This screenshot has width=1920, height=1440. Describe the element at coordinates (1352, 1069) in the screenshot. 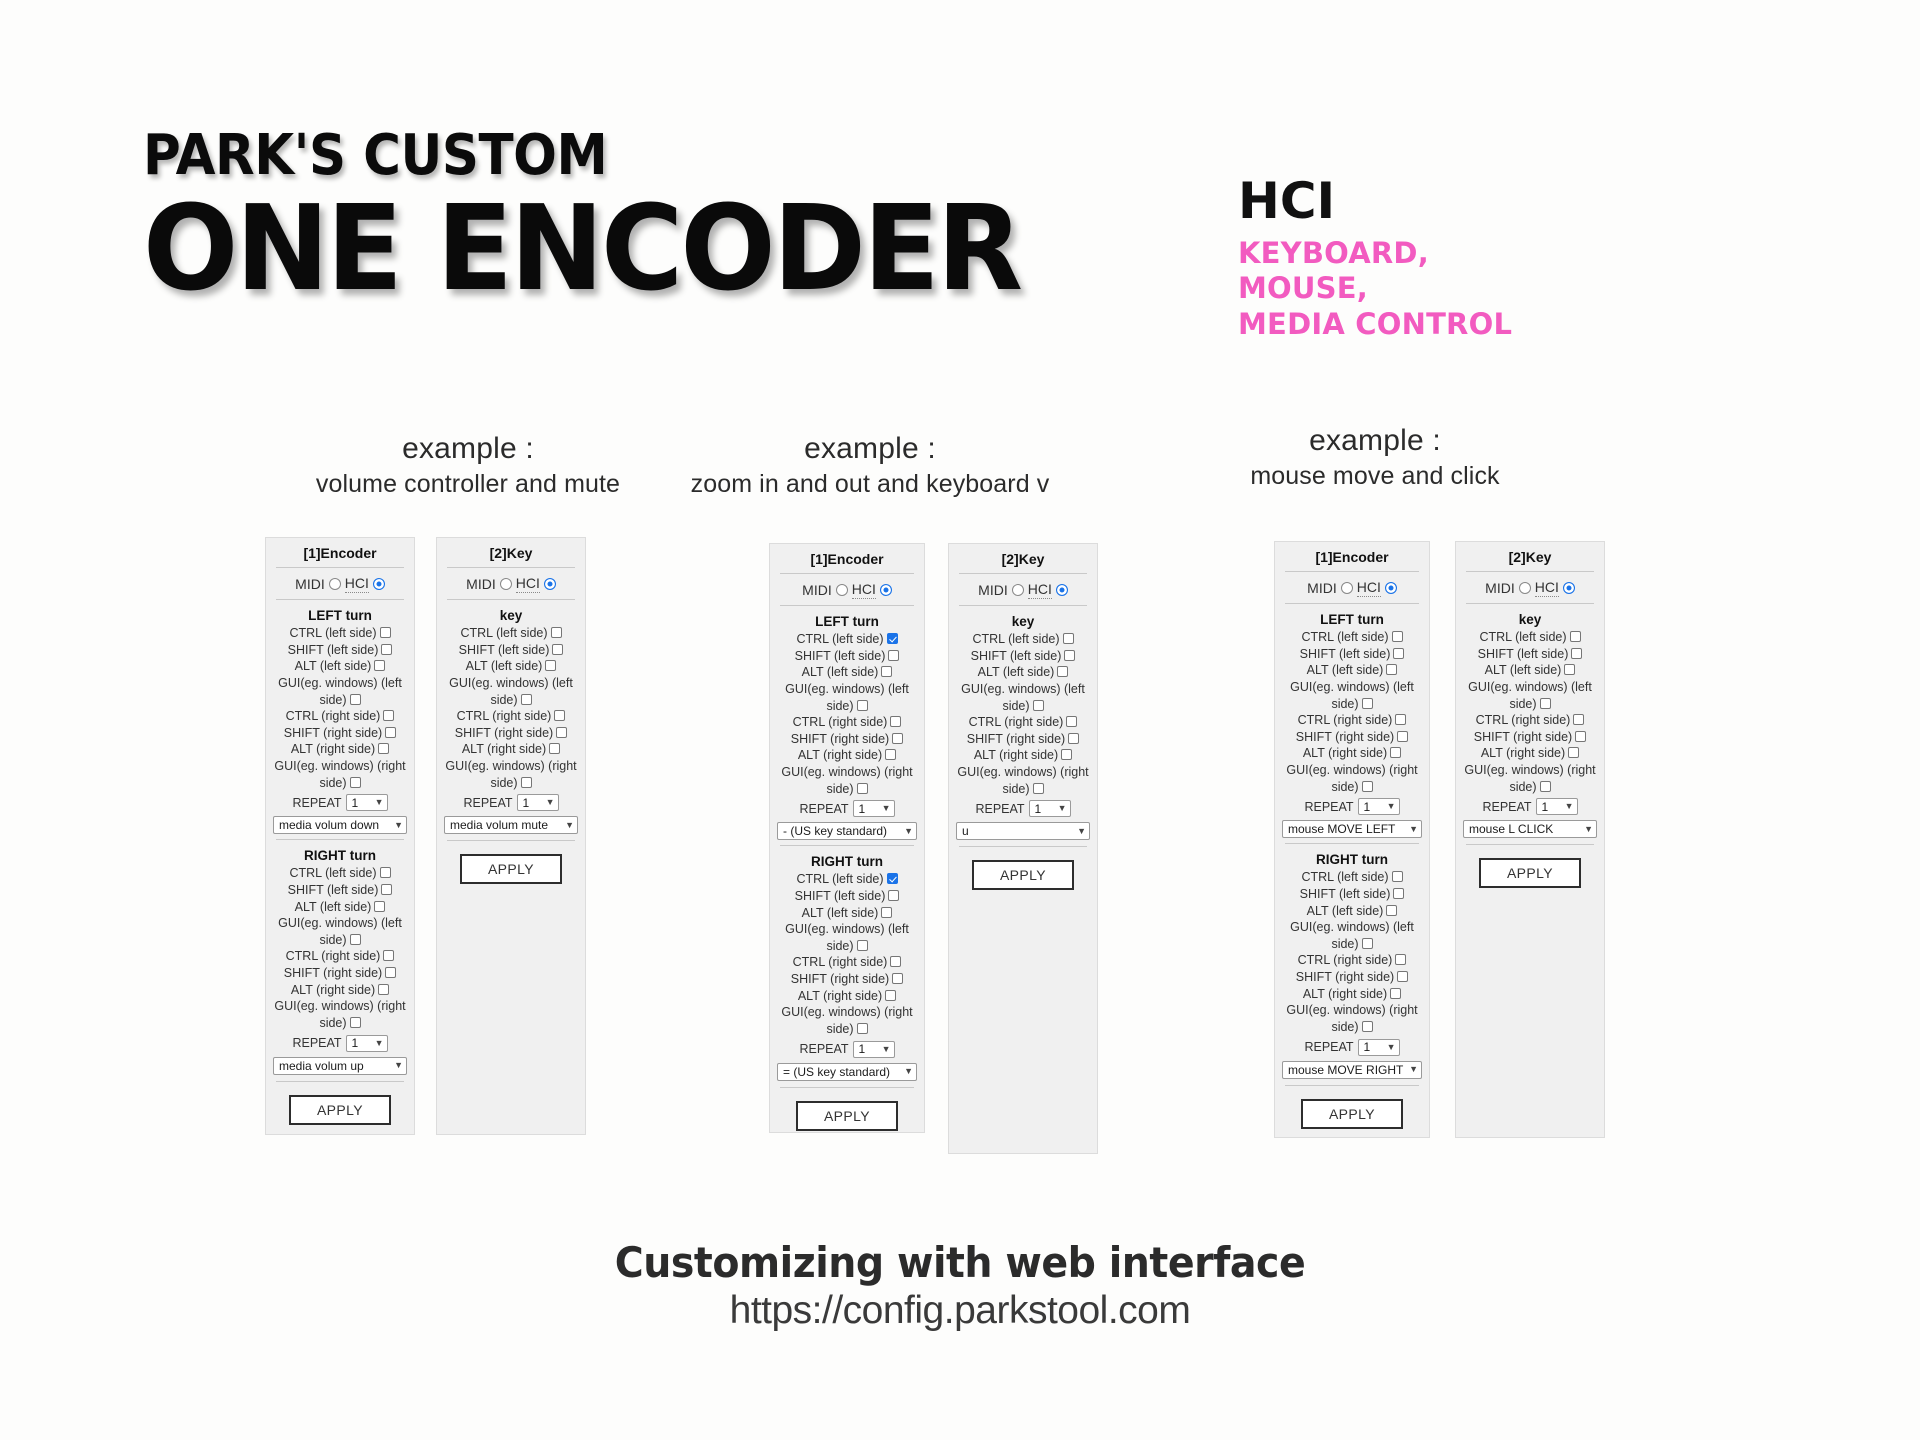

I see `action-select: mouse MOVE RIGHT ▼` at that location.